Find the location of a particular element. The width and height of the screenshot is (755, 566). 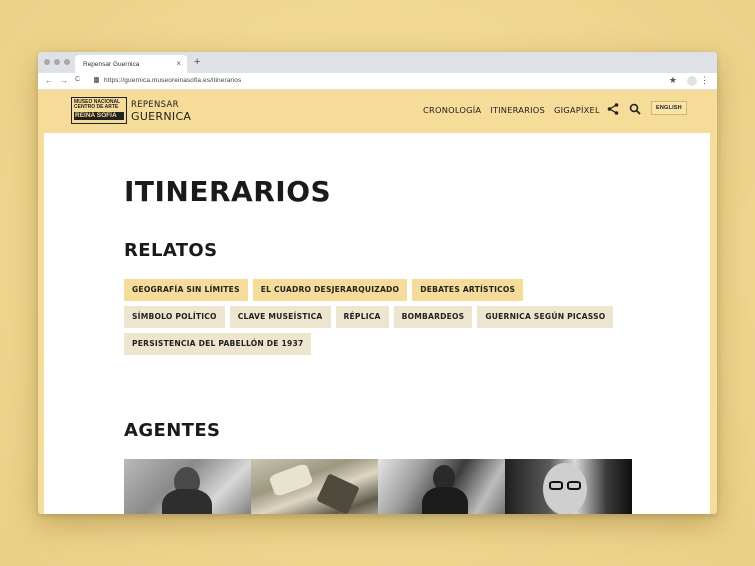

browser-tabbar: Repensar Guernica × + is located at coordinates (377, 62).